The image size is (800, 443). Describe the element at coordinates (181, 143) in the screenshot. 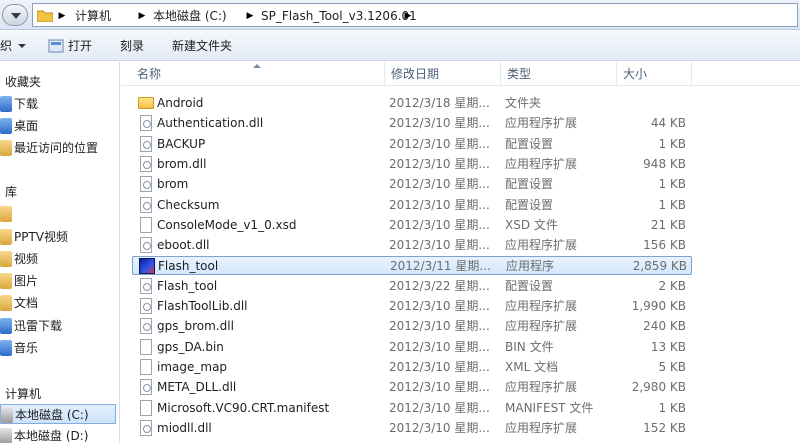

I see `file-name: BACKUP` at that location.